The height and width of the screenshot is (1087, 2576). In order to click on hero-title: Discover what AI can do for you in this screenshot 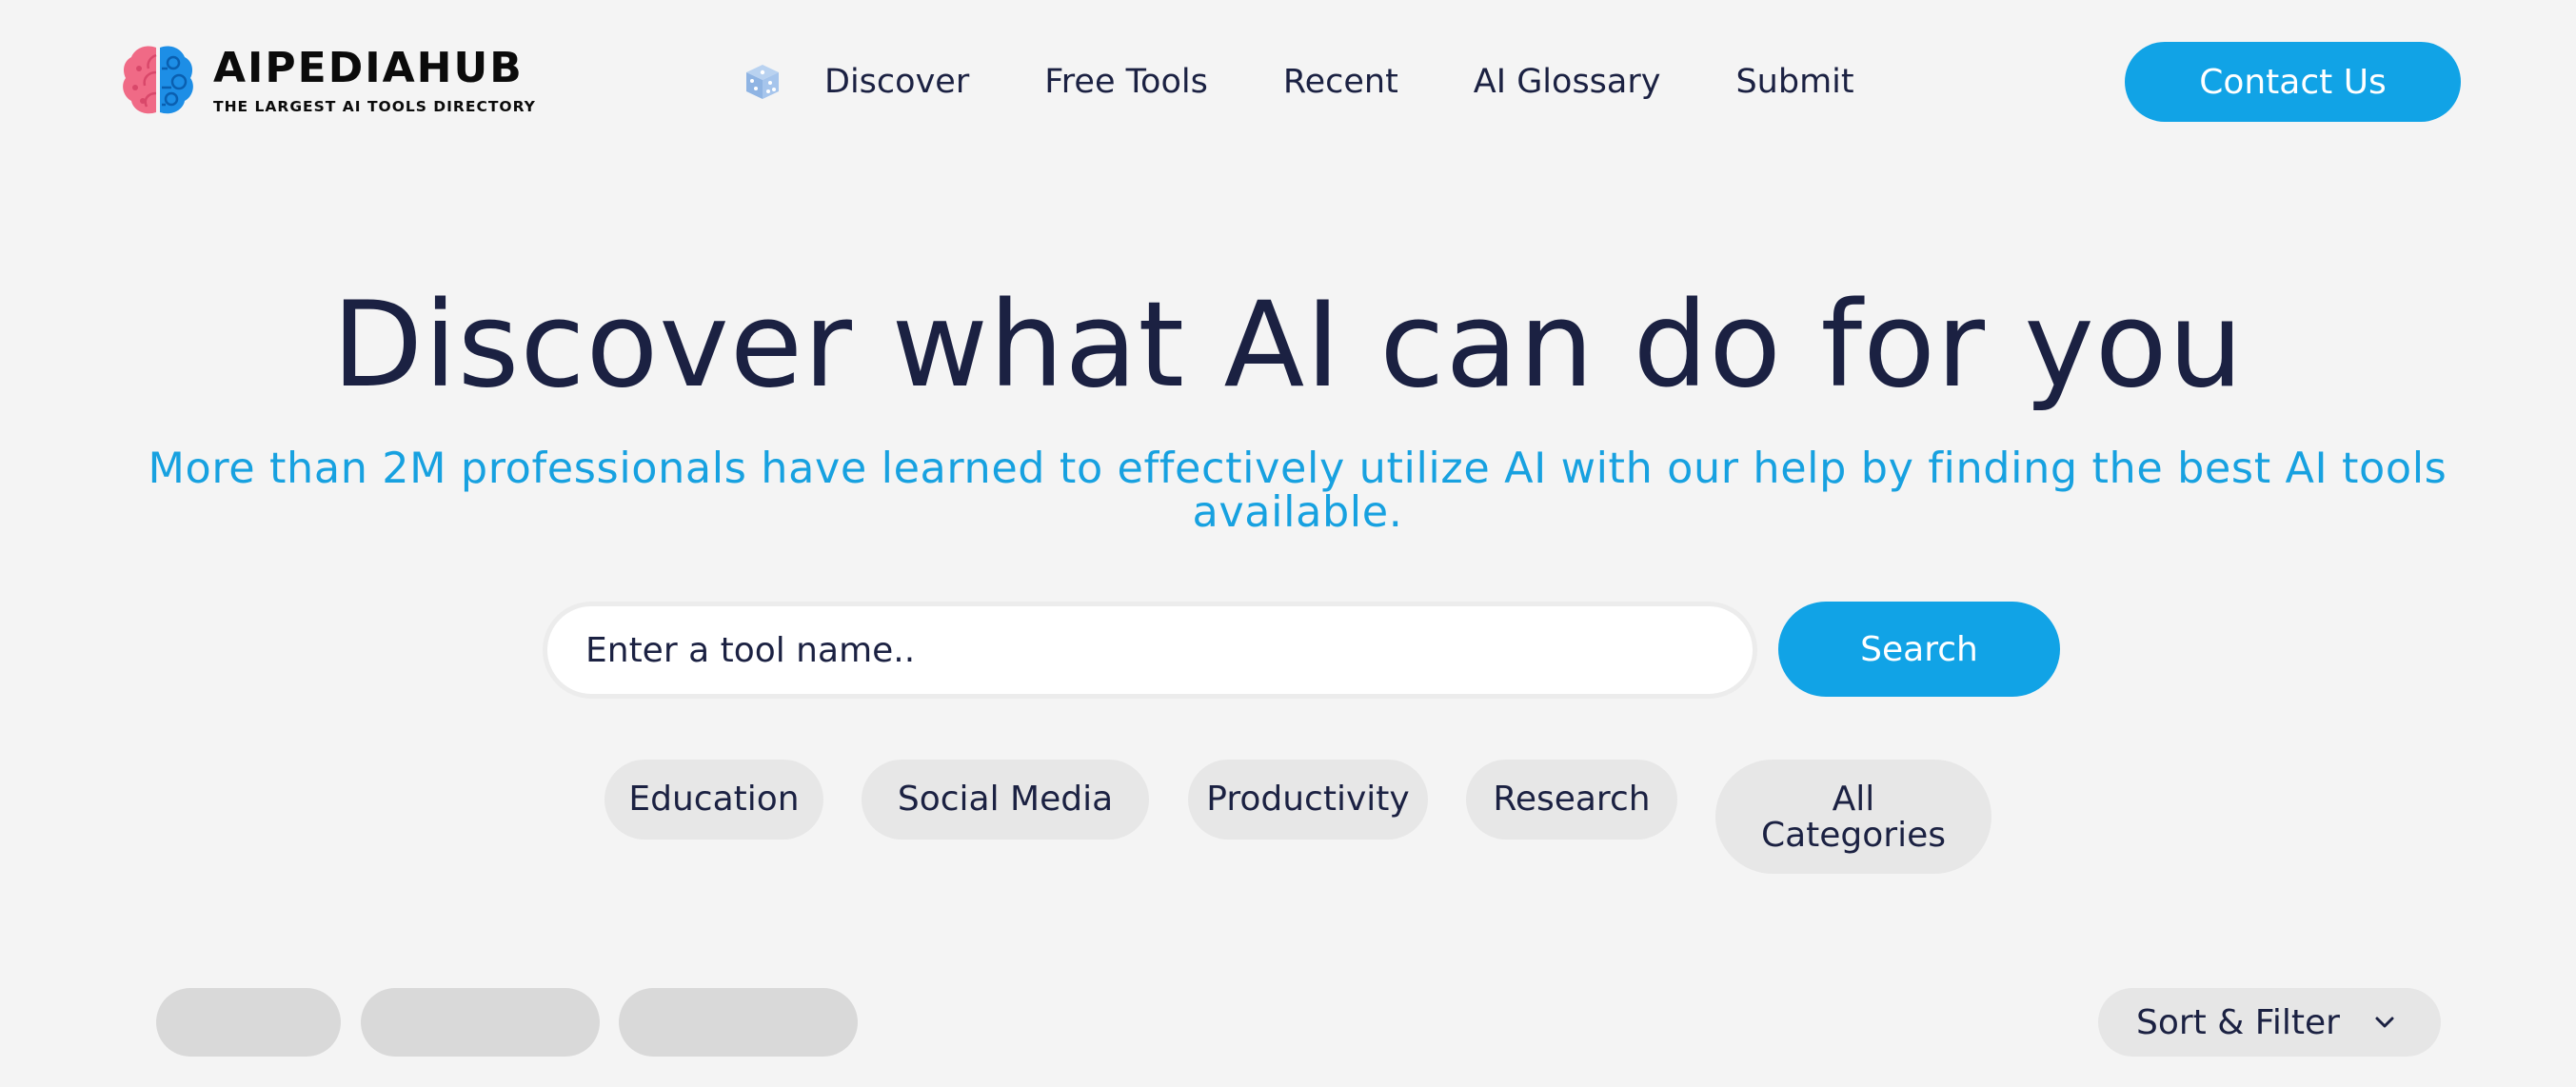, I will do `click(1288, 345)`.